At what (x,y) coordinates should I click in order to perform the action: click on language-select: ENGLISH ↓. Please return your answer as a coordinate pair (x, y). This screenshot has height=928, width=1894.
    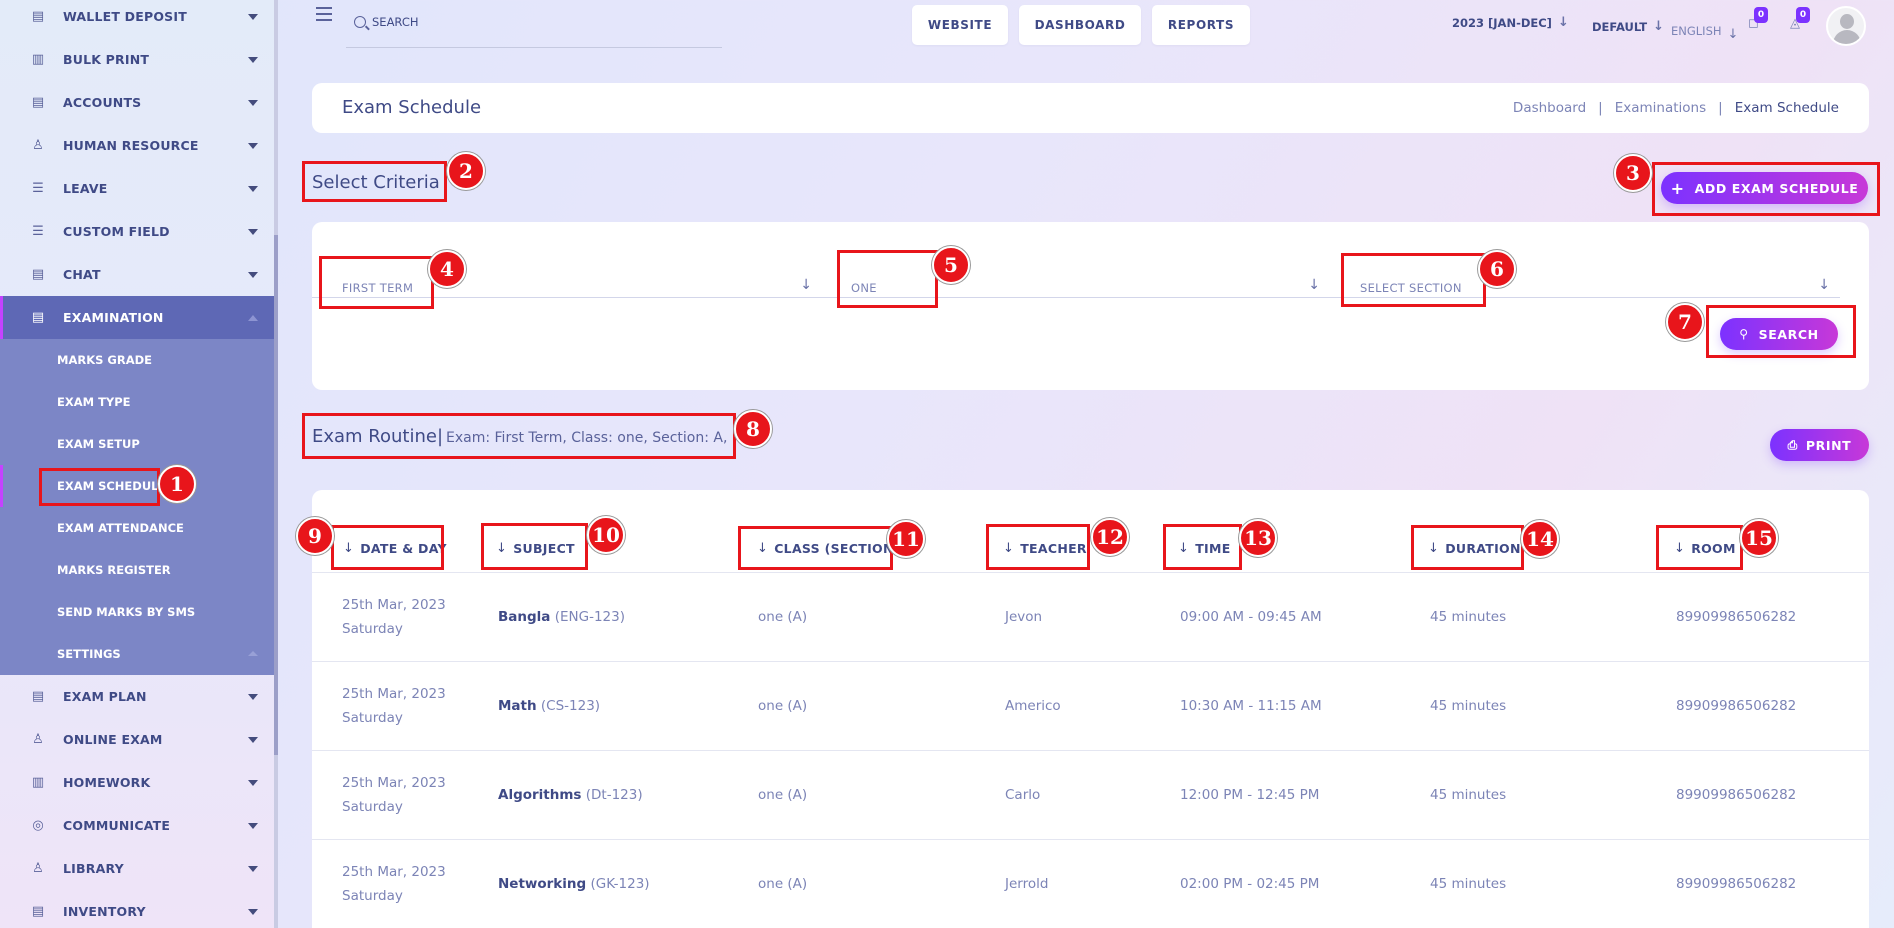
    Looking at the image, I should click on (1704, 31).